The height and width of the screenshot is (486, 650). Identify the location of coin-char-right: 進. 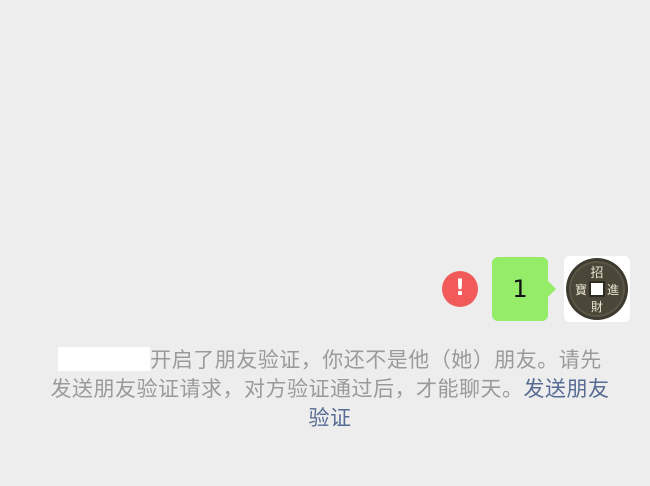
(613, 290).